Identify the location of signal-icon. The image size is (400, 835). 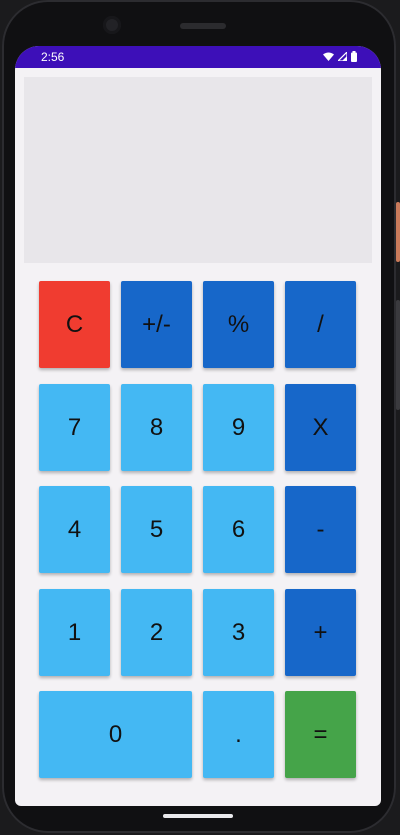
(342, 56).